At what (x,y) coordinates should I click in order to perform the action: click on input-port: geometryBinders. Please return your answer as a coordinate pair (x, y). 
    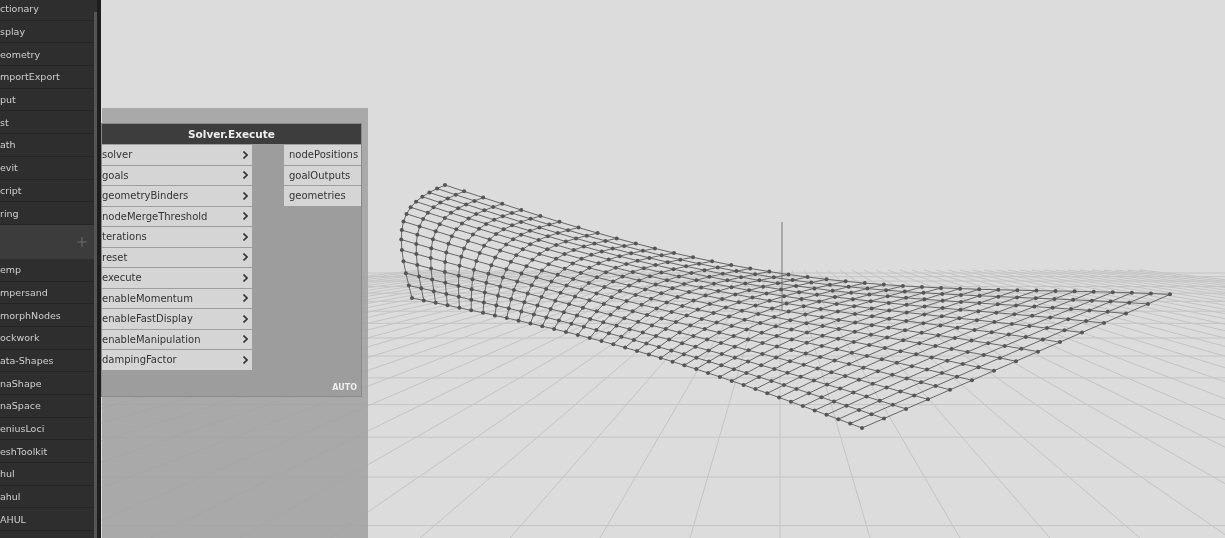
    Looking at the image, I should click on (177, 196).